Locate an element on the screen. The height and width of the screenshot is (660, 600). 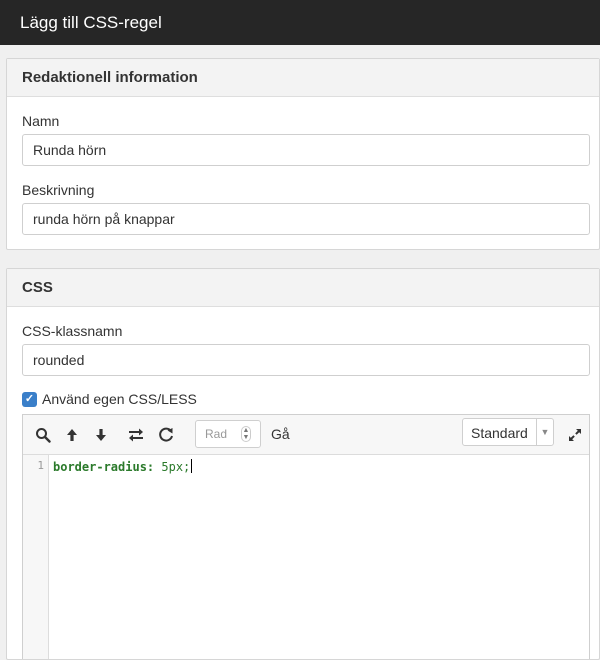
css-property: border-radius: is located at coordinates (103, 467).